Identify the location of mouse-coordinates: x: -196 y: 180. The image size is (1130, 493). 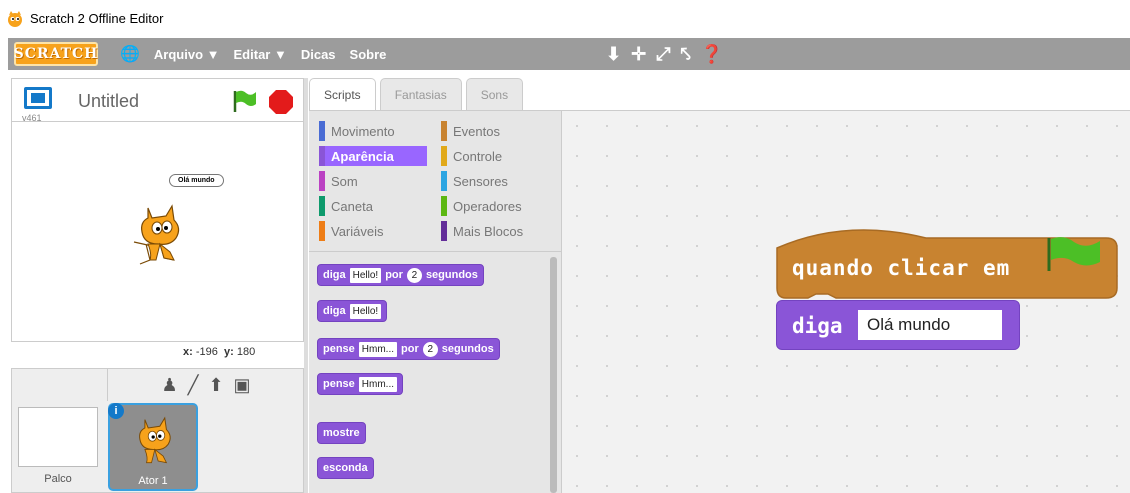
(219, 352).